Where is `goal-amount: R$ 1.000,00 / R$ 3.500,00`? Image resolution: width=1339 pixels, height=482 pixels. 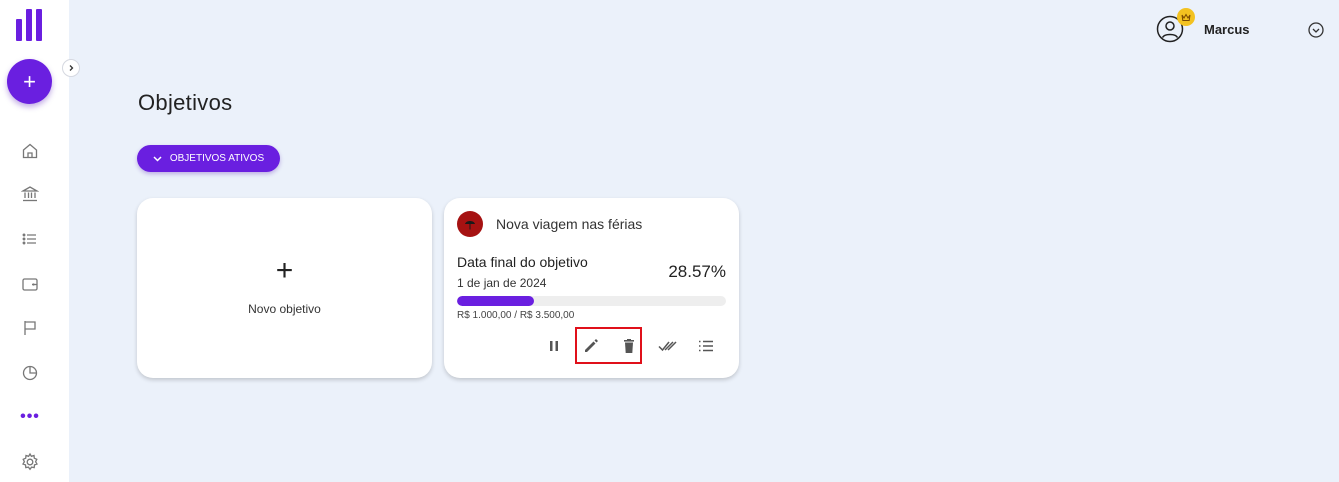
goal-amount: R$ 1.000,00 / R$ 3.500,00 is located at coordinates (516, 315).